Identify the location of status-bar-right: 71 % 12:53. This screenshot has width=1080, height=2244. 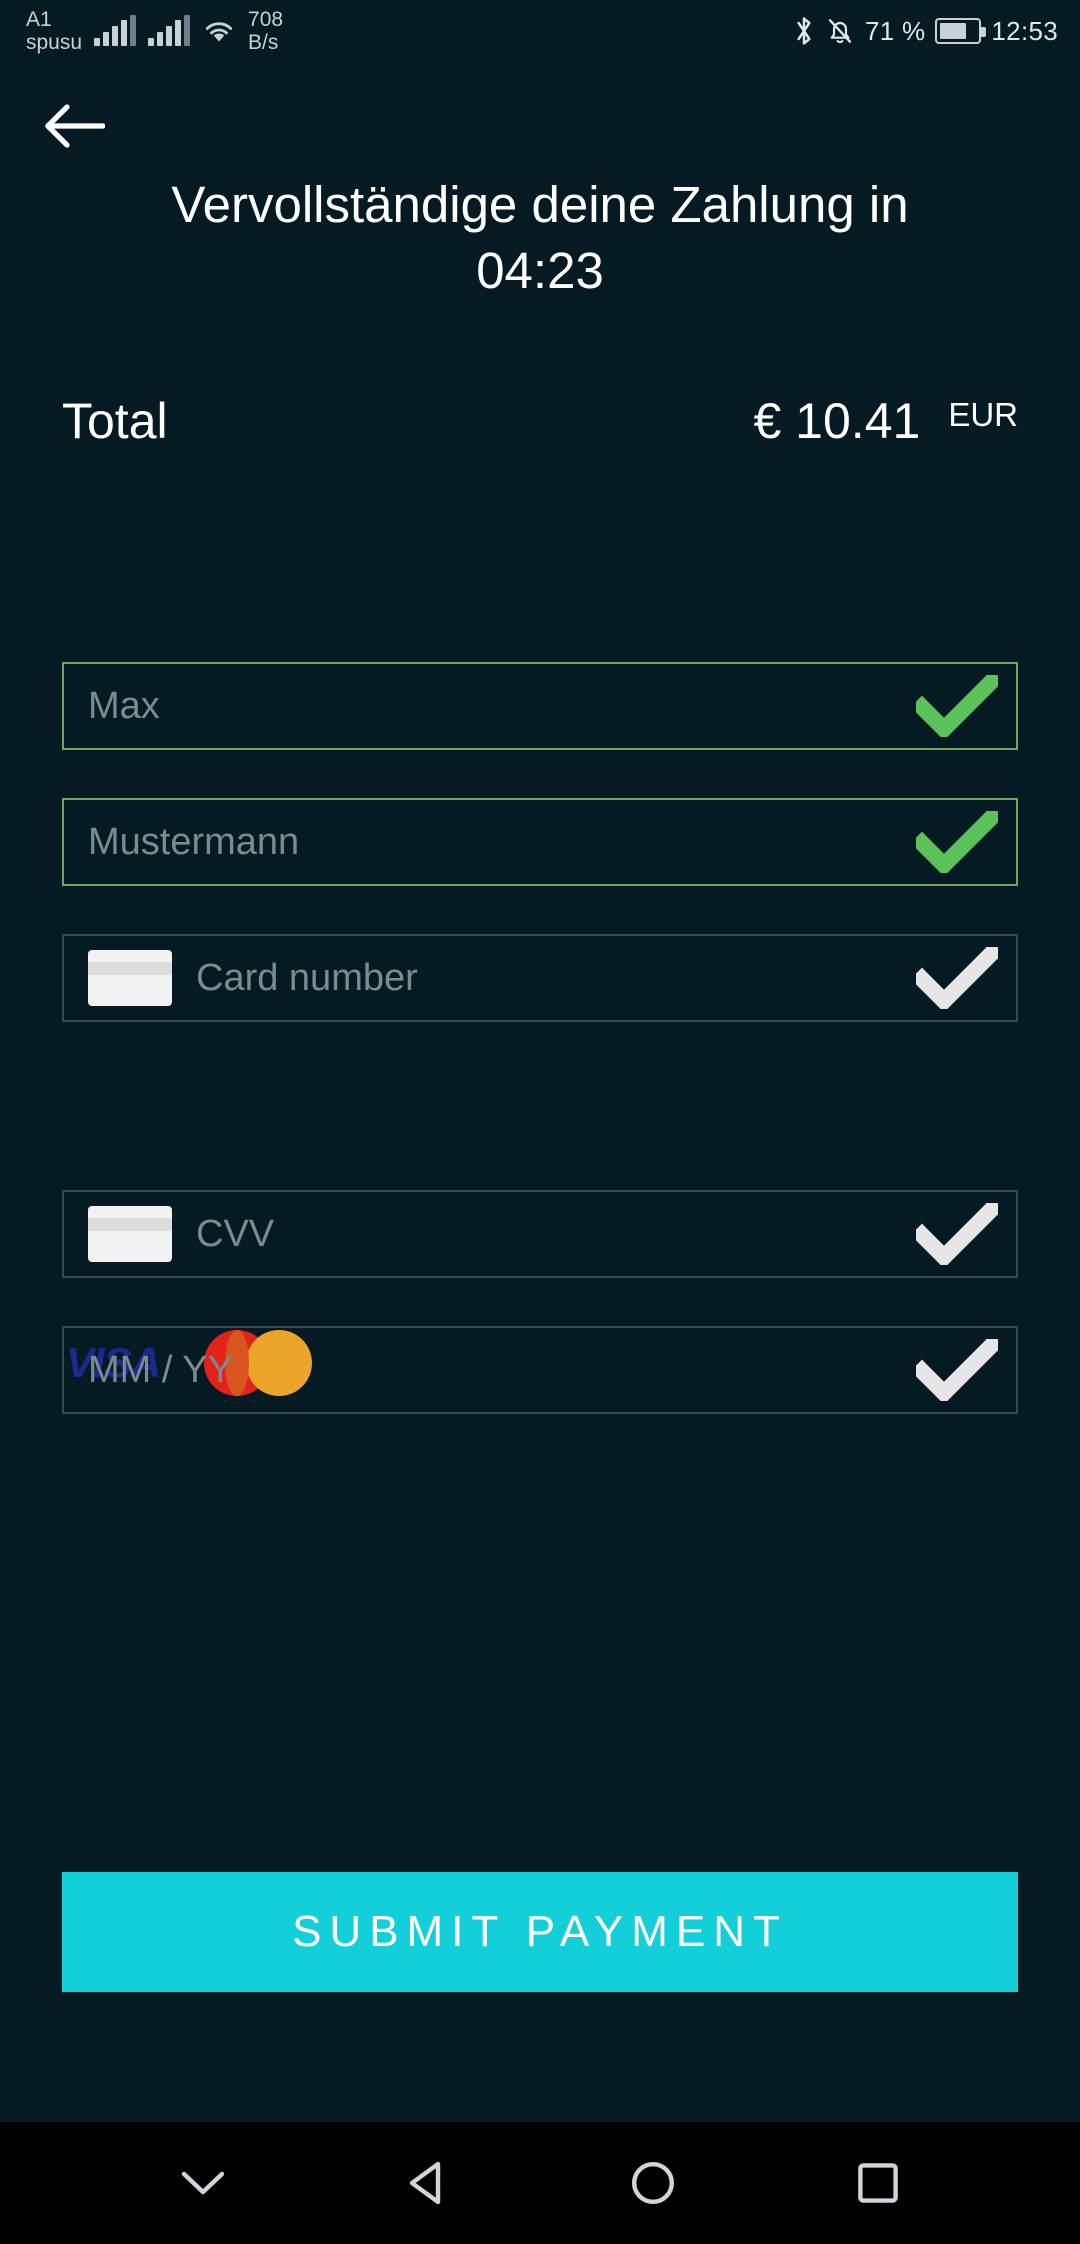
(925, 31).